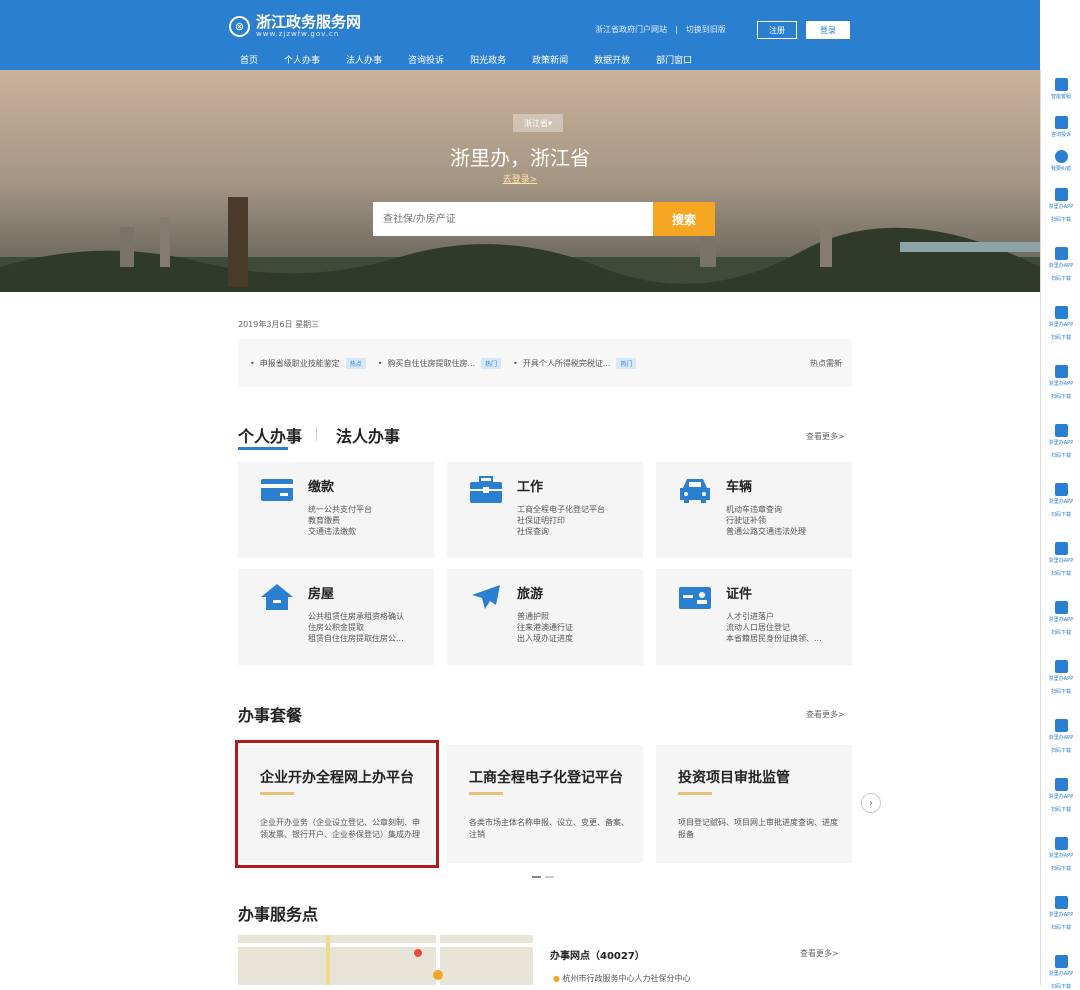  Describe the element at coordinates (684, 219) in the screenshot. I see `search-button: 搜索` at that location.